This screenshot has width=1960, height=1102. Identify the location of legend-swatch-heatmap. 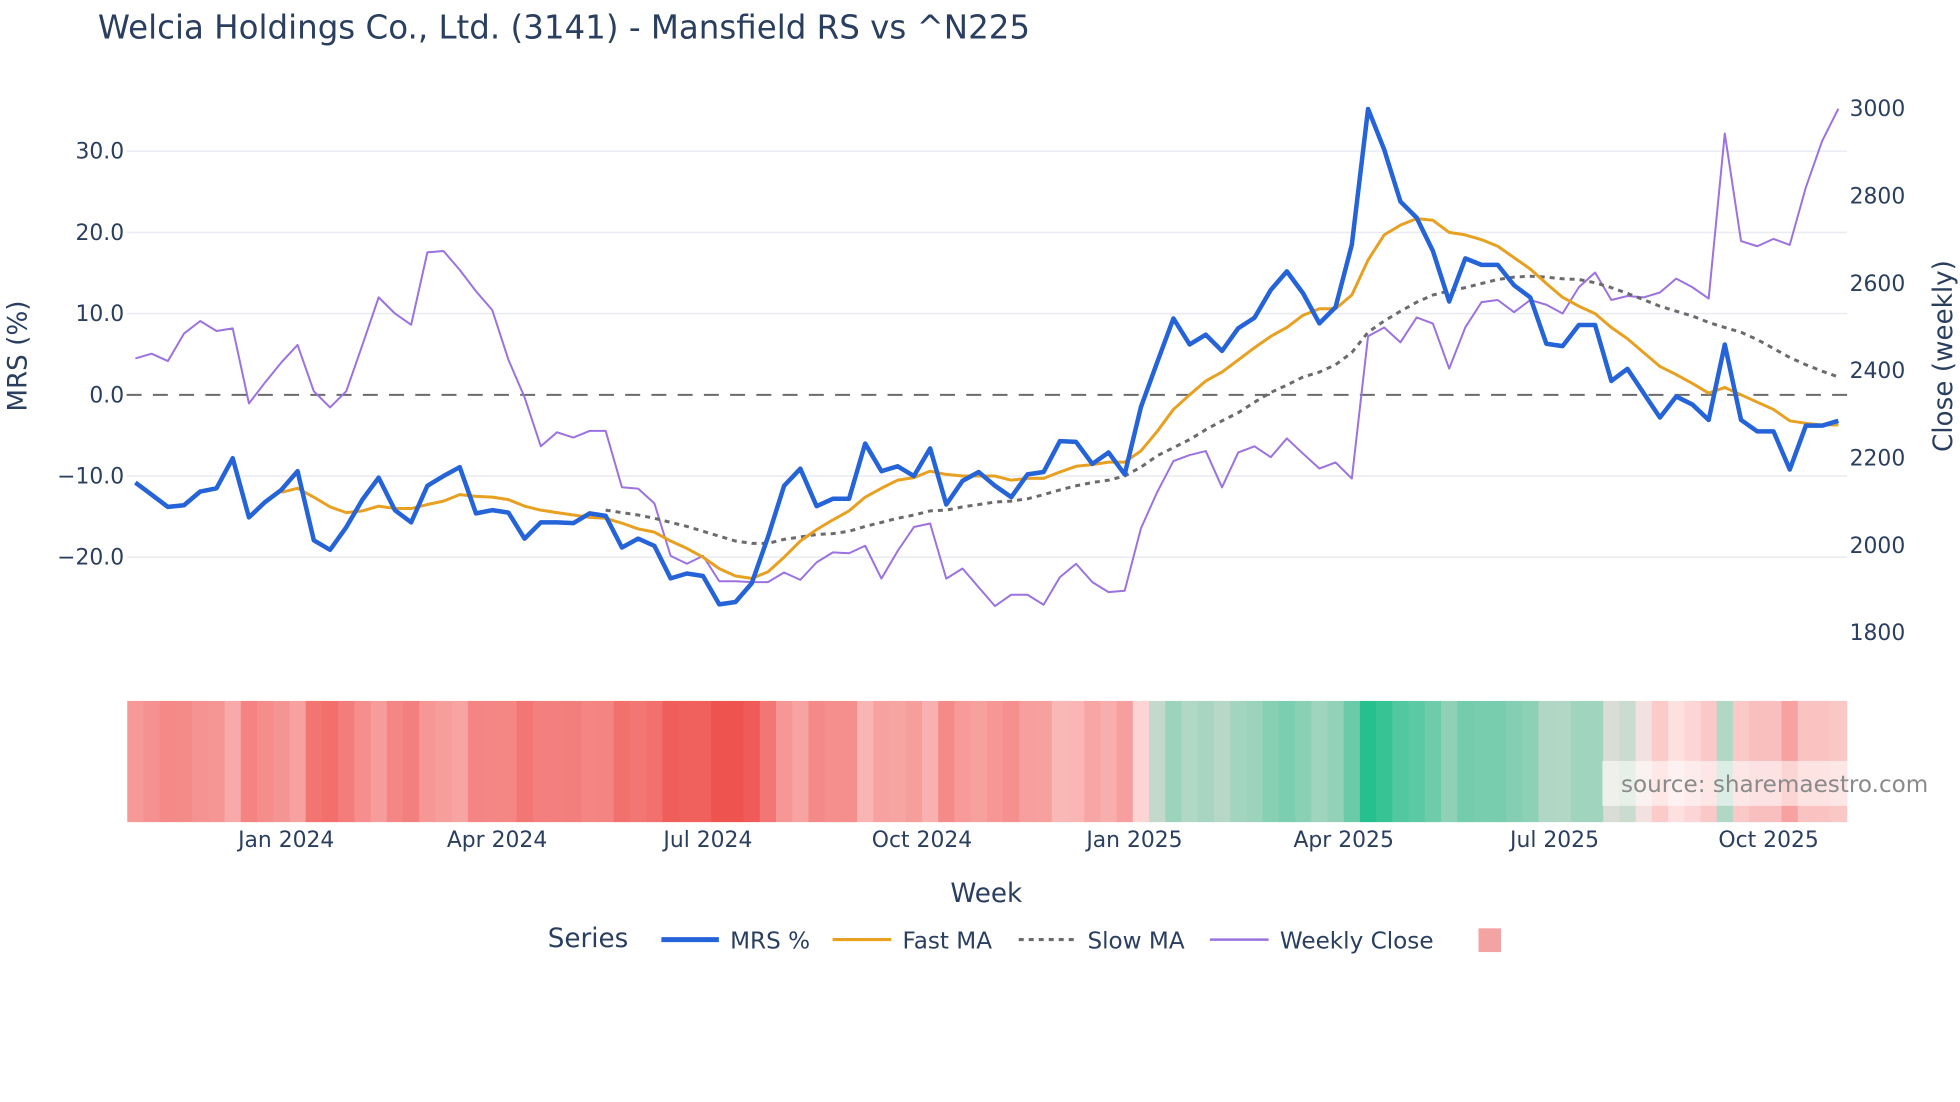
(1490, 940).